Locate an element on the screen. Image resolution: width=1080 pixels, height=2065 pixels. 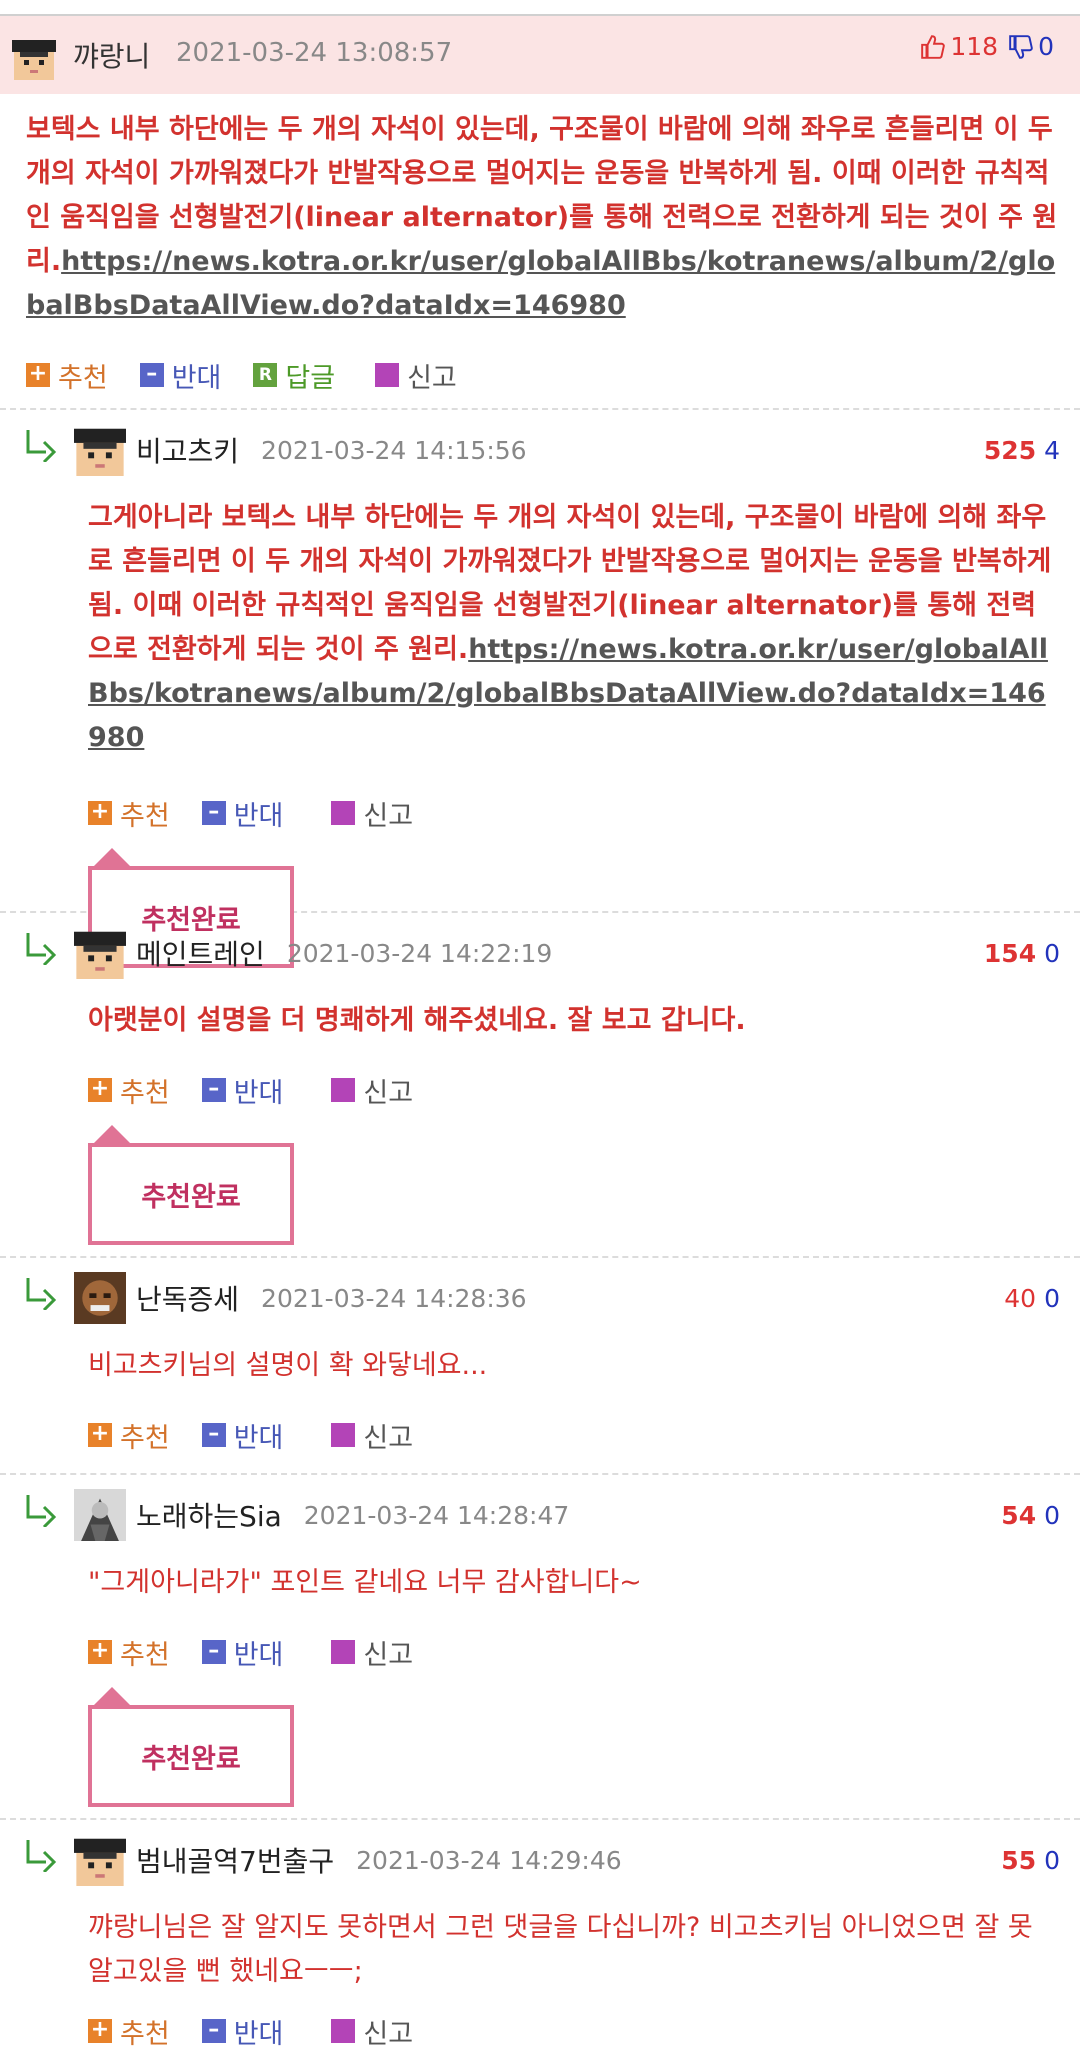
comment-date: 2021-03-24 14:29:46 is located at coordinates (489, 1860).